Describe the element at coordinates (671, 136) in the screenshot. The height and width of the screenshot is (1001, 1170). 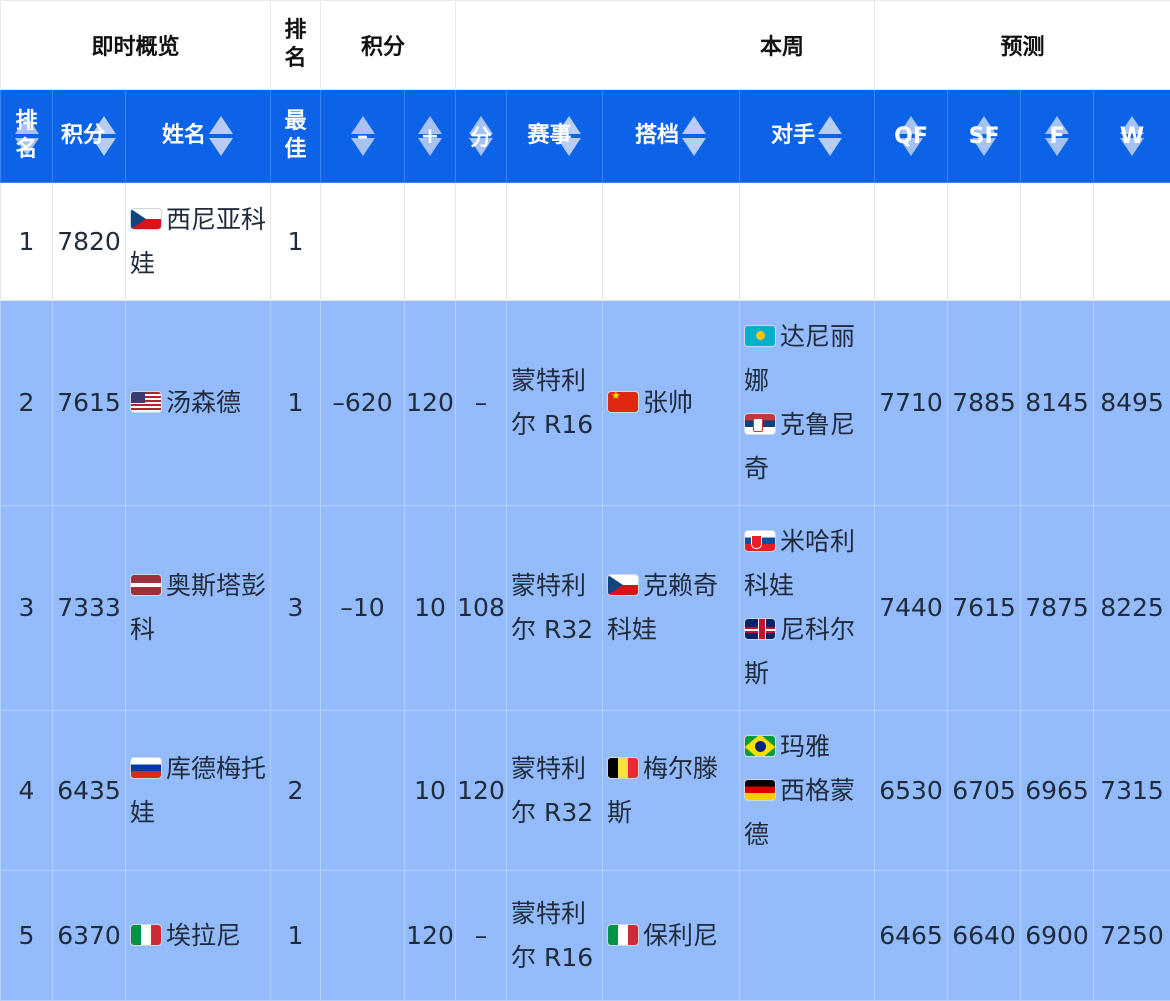
I see `col-partner: 搭档` at that location.